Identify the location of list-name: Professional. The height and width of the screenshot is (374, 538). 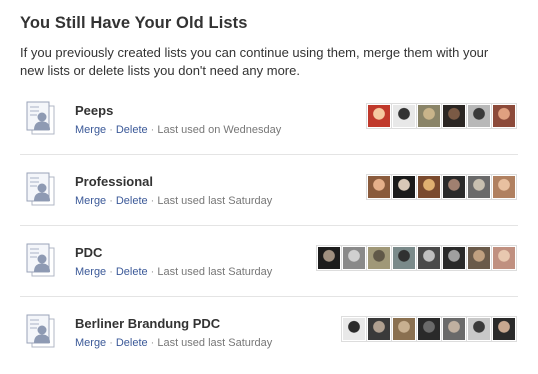
(114, 181).